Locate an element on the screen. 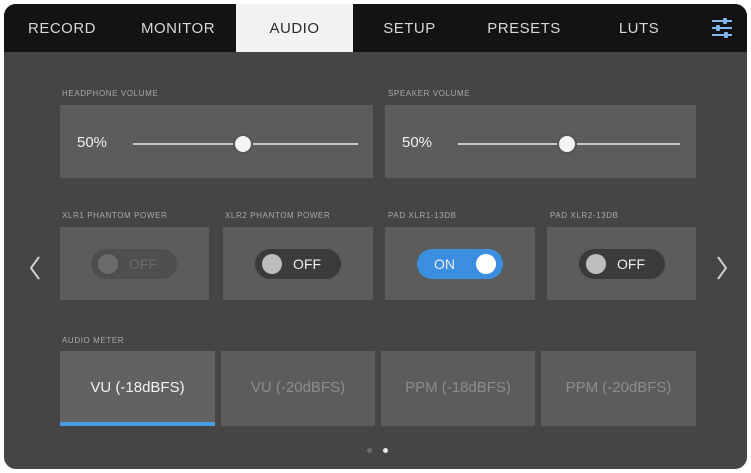 The height and width of the screenshot is (473, 751). tab-luts: LUTS is located at coordinates (639, 28).